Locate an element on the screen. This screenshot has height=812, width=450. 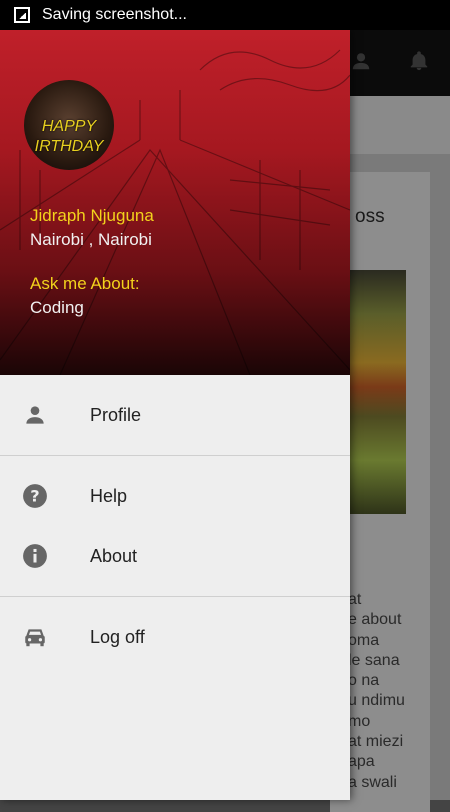
drawer-item-log-off: Log off is located at coordinates (175, 637).